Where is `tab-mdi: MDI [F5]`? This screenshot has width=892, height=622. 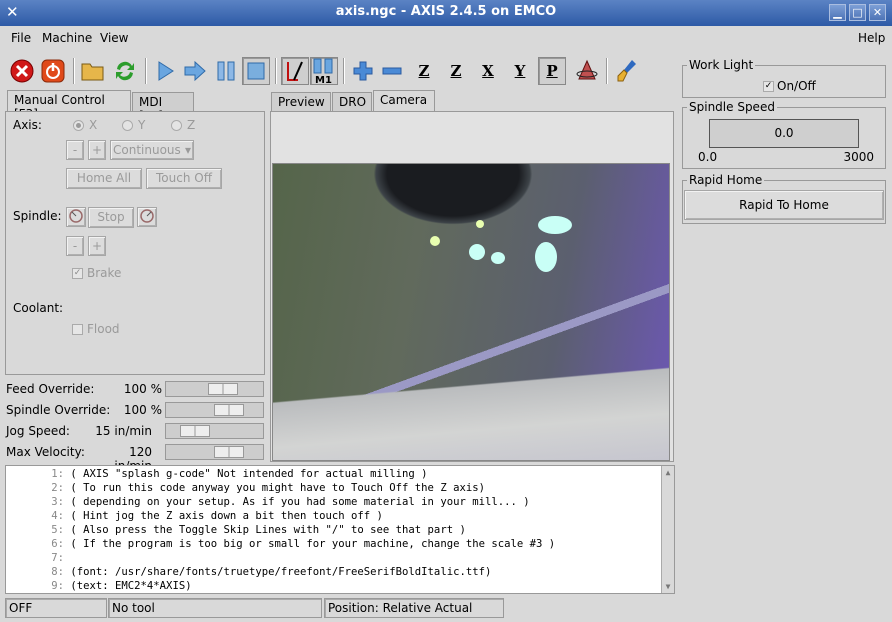 tab-mdi: MDI [F5] is located at coordinates (163, 107).